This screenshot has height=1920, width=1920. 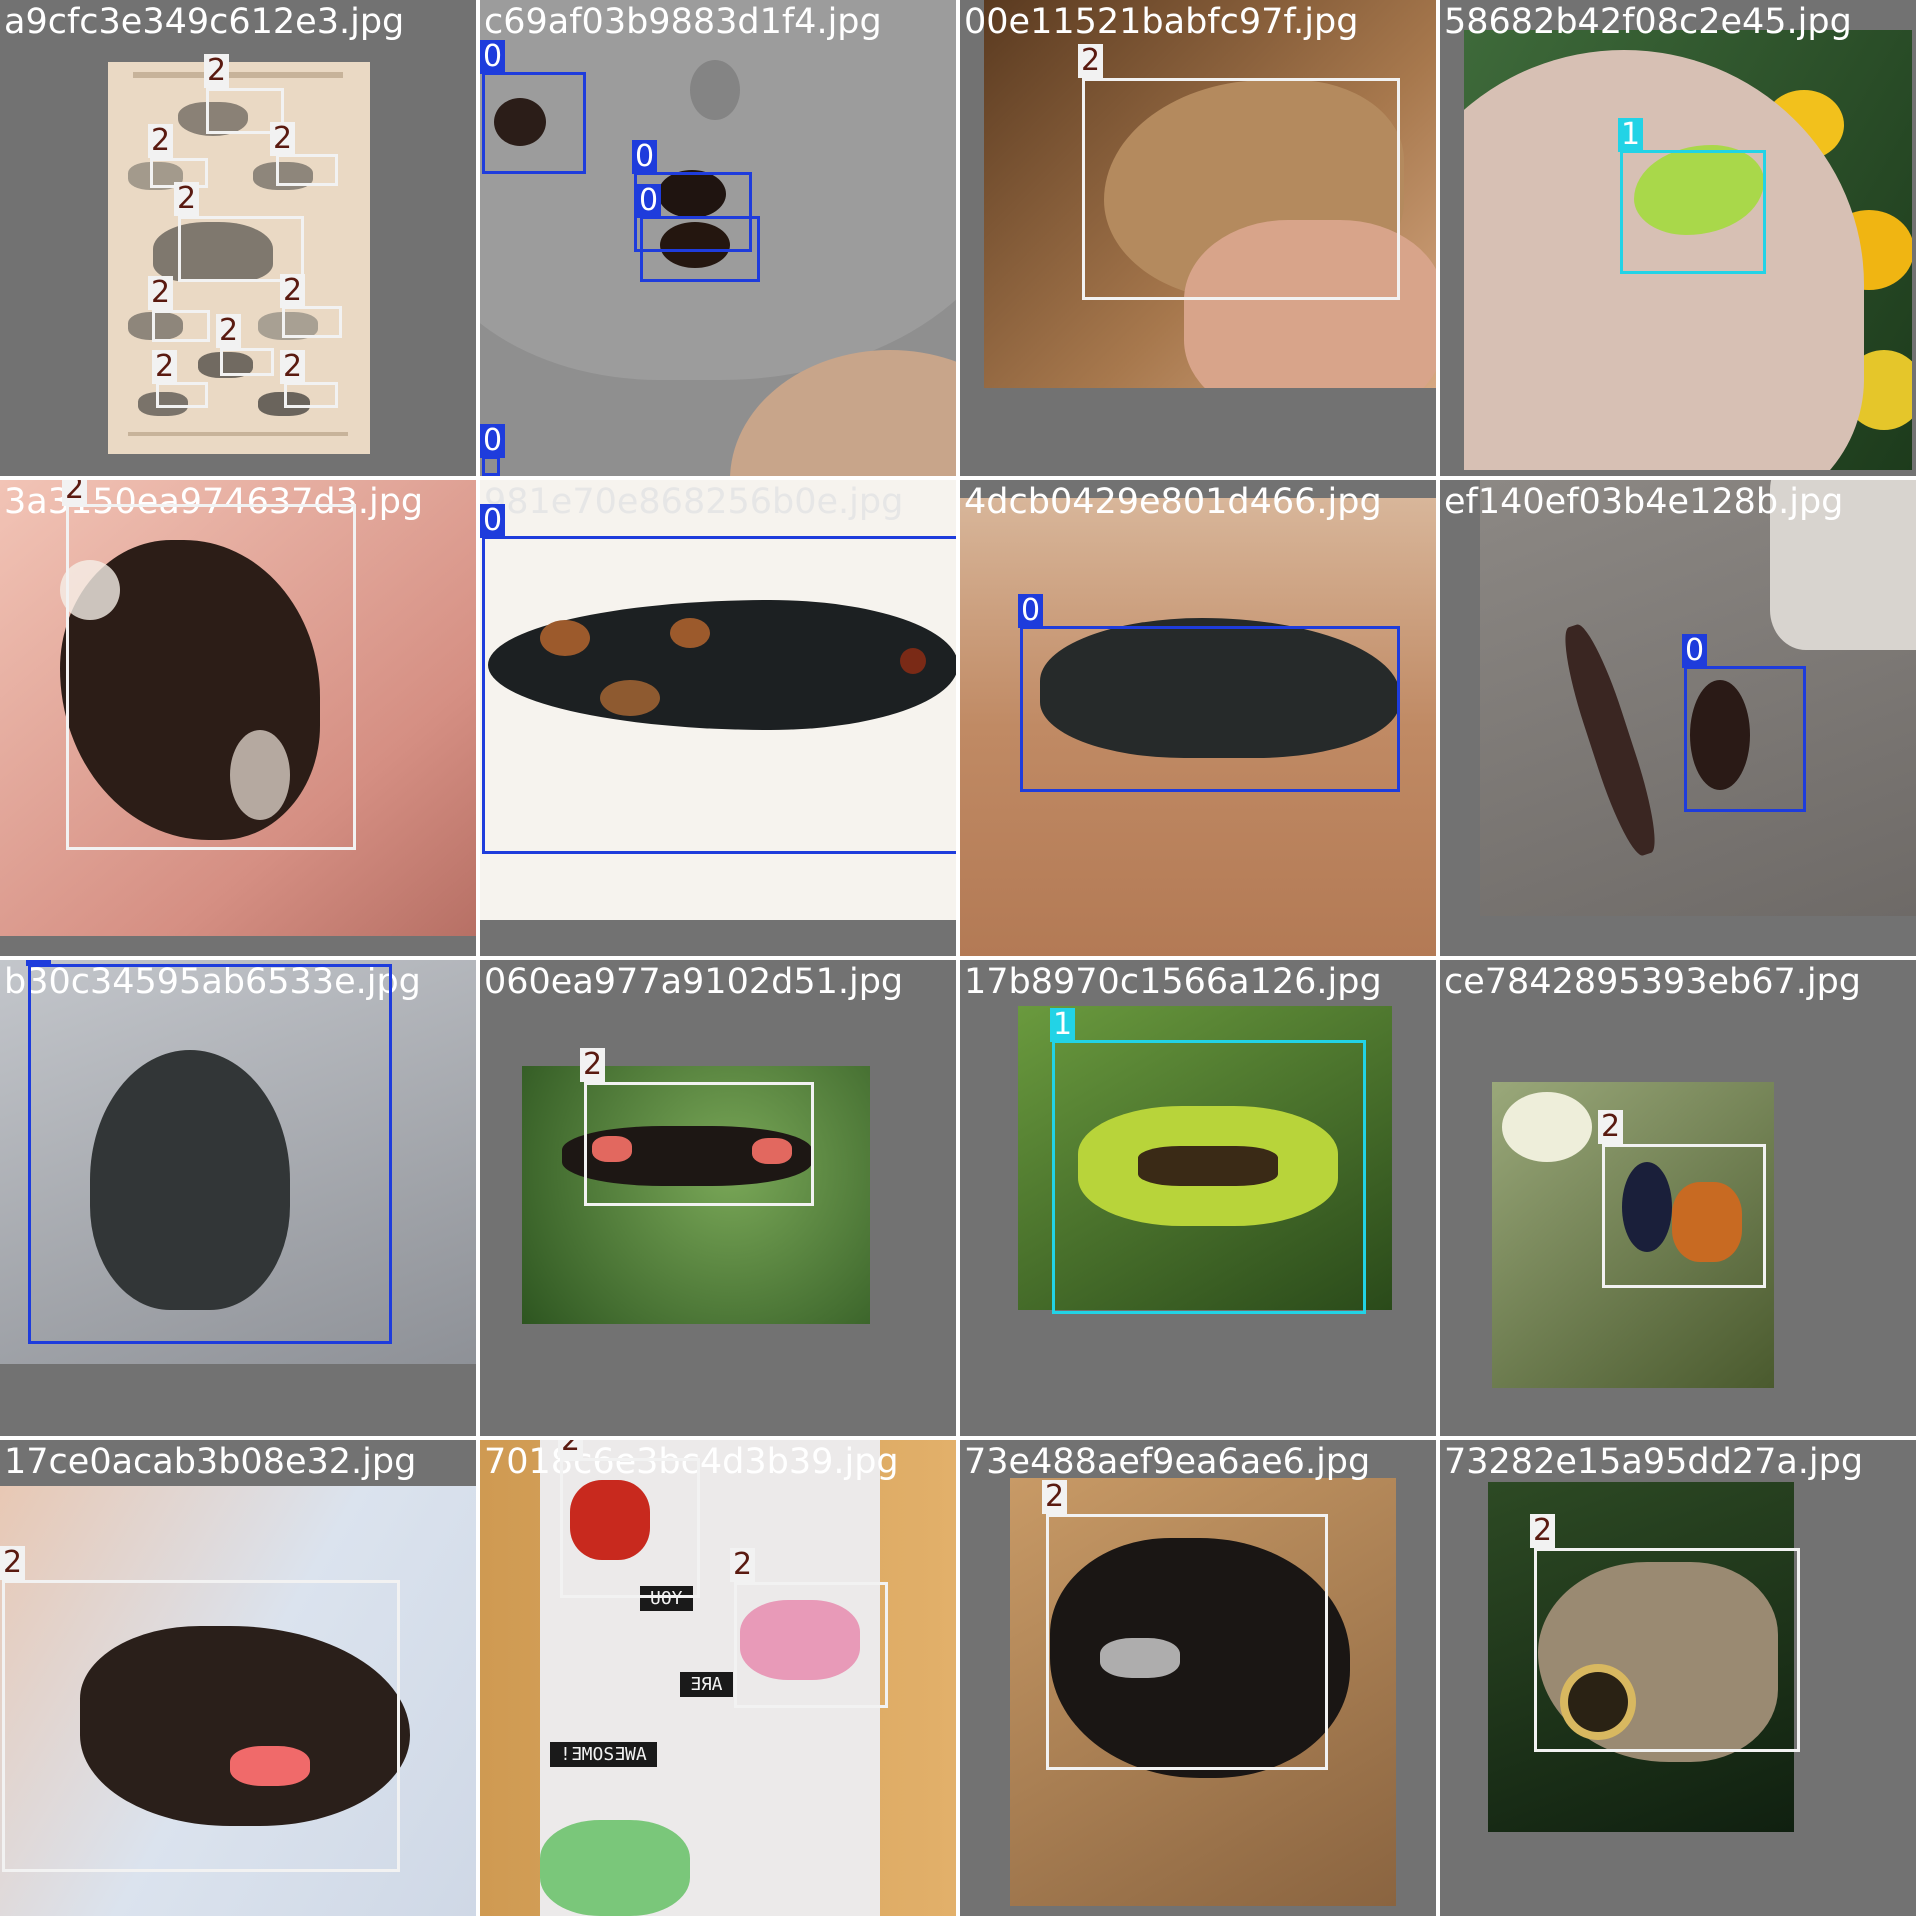 What do you see at coordinates (238, 238) in the screenshot?
I see `tile-0: a9cfc3e349c612e3.jpg 2 2 2 2 2 2 2 2 2` at bounding box center [238, 238].